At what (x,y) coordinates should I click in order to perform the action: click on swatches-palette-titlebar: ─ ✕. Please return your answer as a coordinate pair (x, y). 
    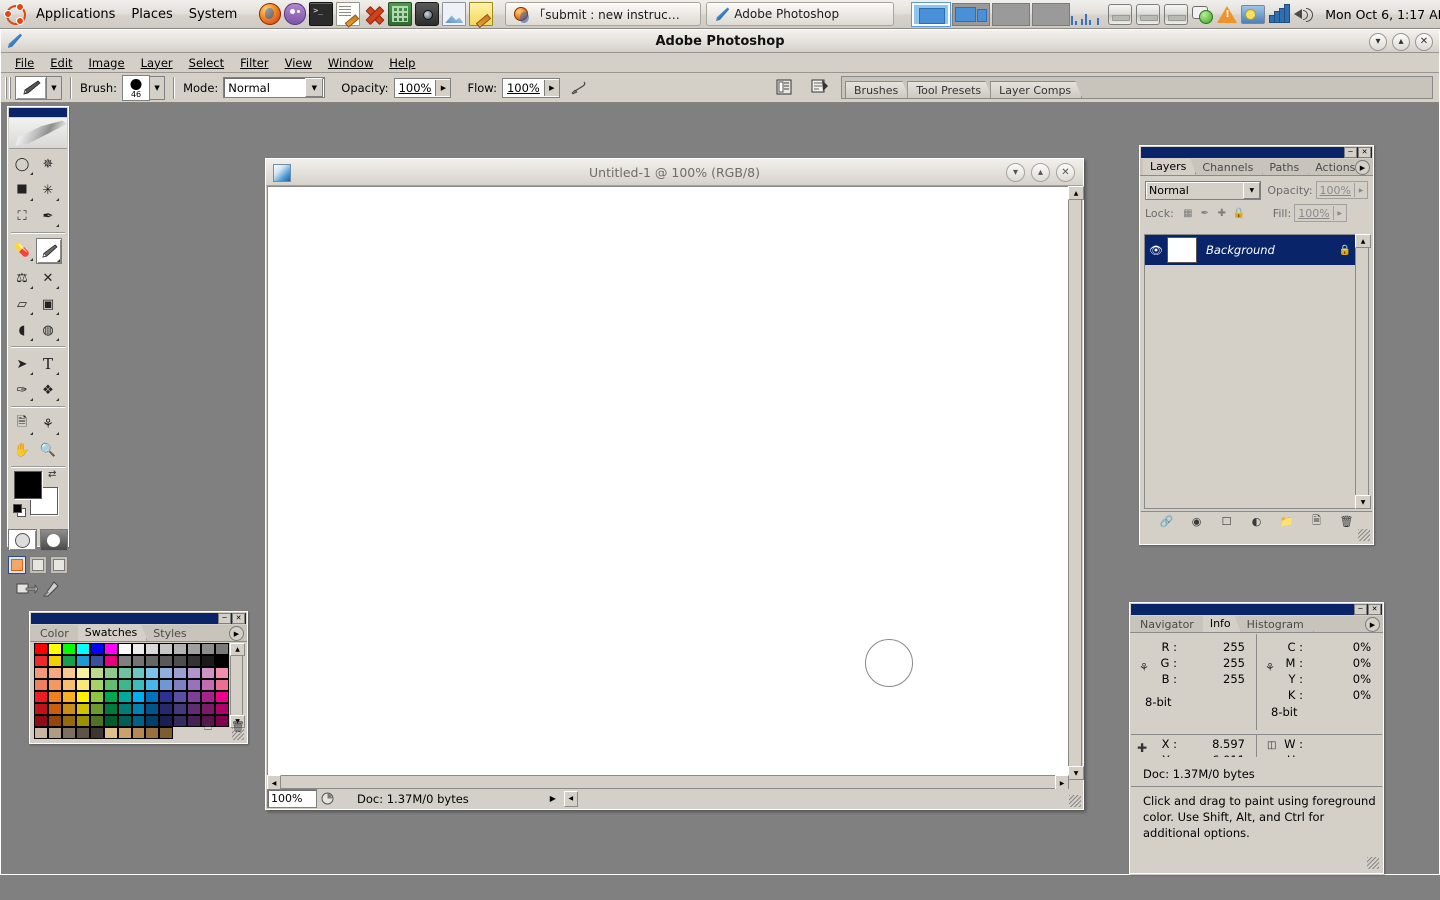
    Looking at the image, I should click on (138, 618).